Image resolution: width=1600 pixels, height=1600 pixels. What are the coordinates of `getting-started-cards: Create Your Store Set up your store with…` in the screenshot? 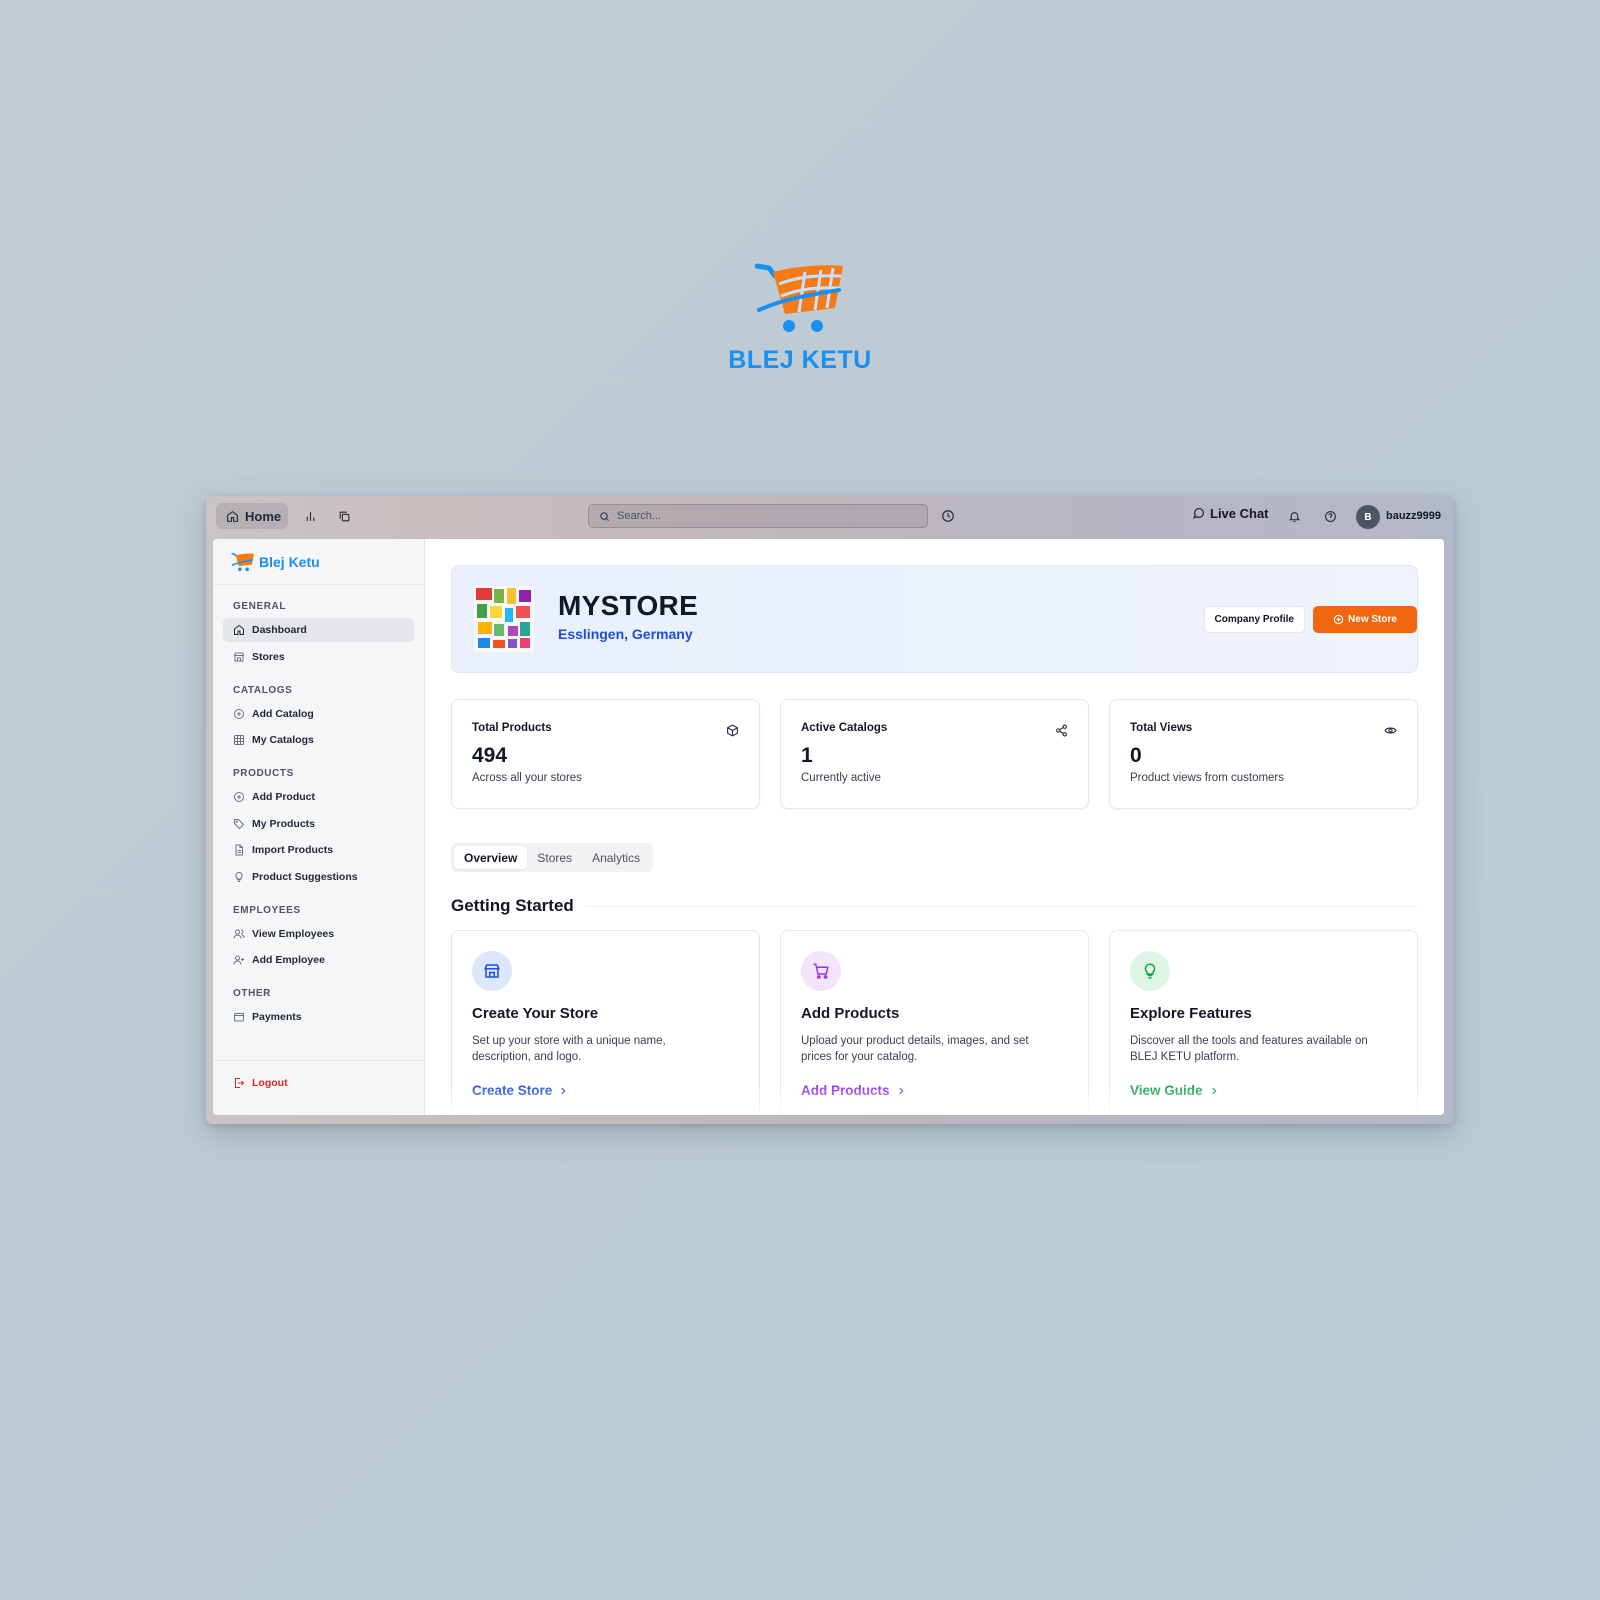 It's located at (934, 1022).